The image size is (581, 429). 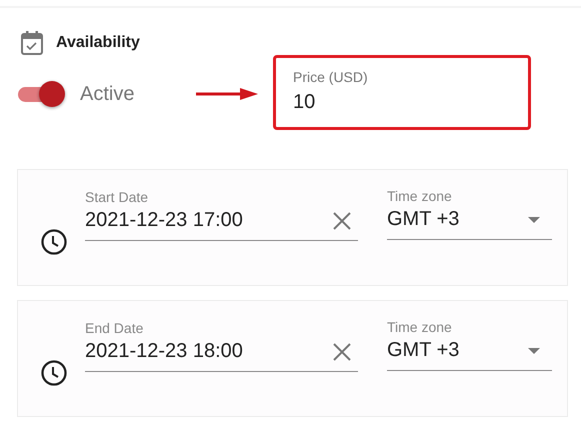 I want to click on date-field: Start Date 2021-12-23 17:00, so click(x=221, y=214).